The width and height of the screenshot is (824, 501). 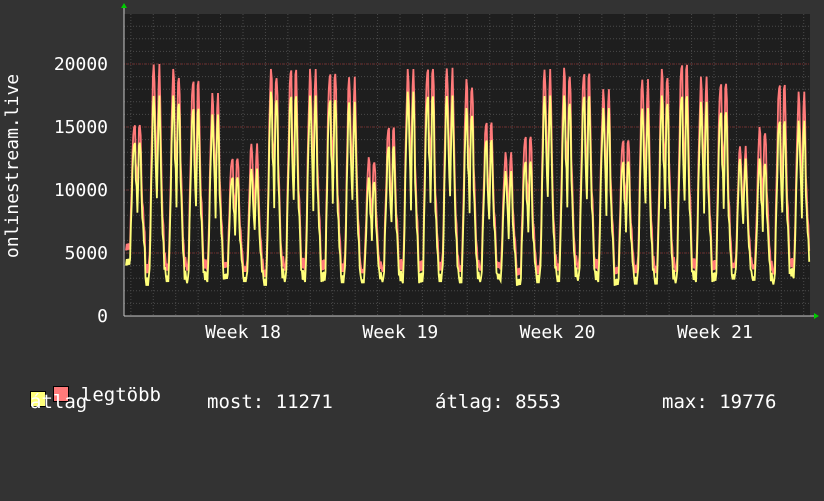 What do you see at coordinates (124, 5) in the screenshot?
I see `y-axis-arrow` at bounding box center [124, 5].